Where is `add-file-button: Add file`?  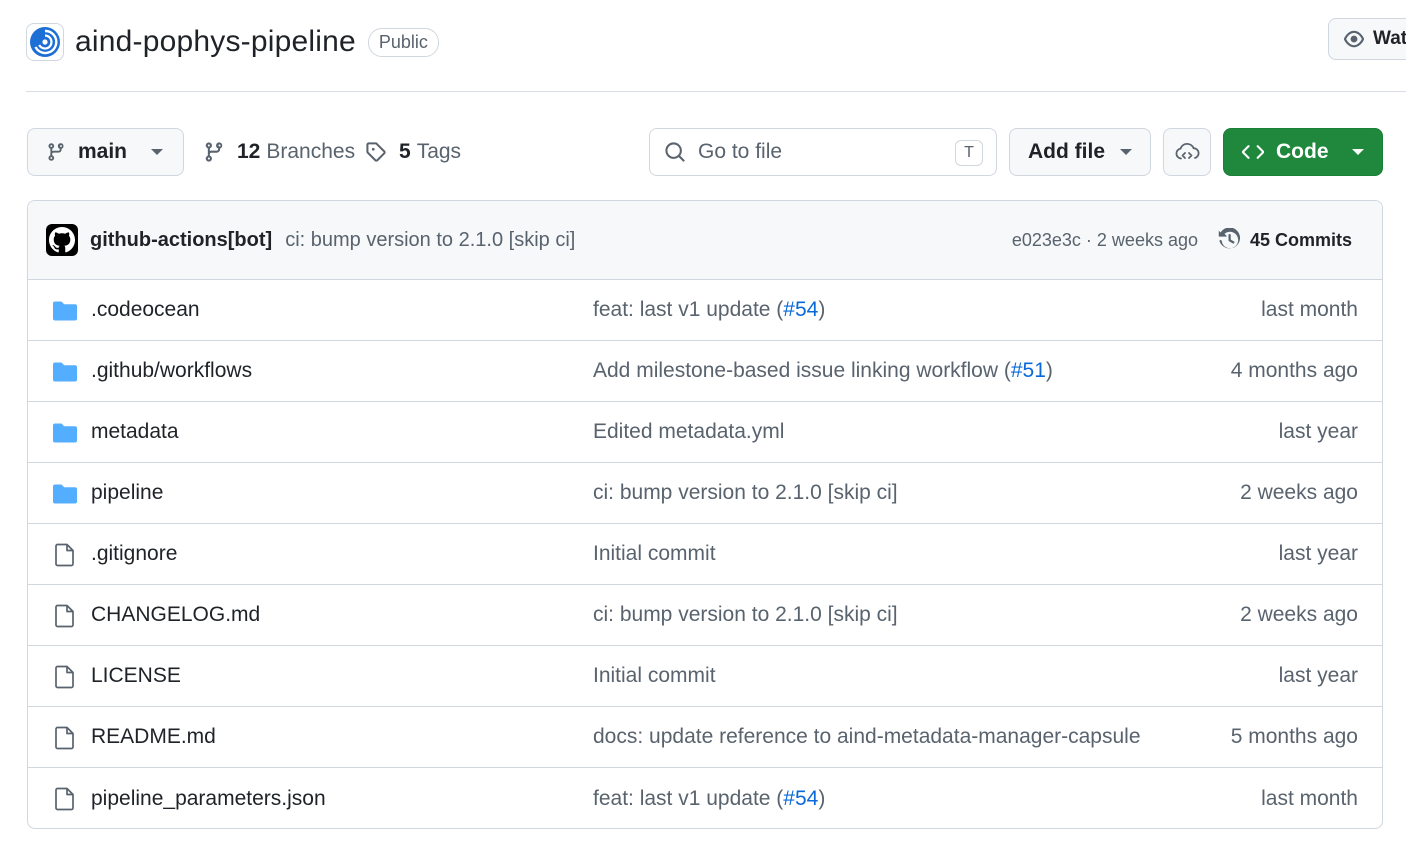
add-file-button: Add file is located at coordinates (1080, 152).